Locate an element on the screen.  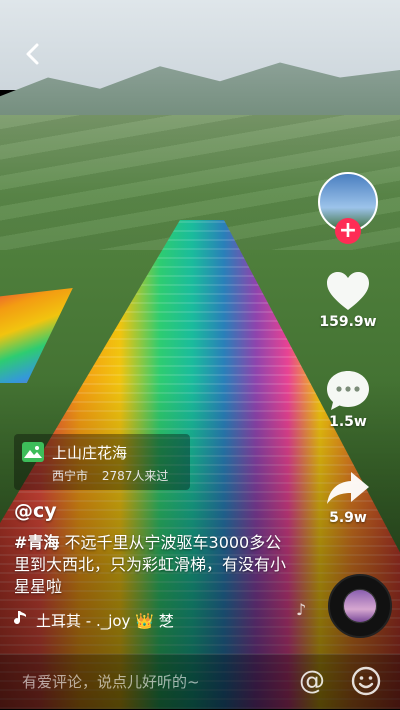
poi-city: 西宁市 is located at coordinates (70, 476).